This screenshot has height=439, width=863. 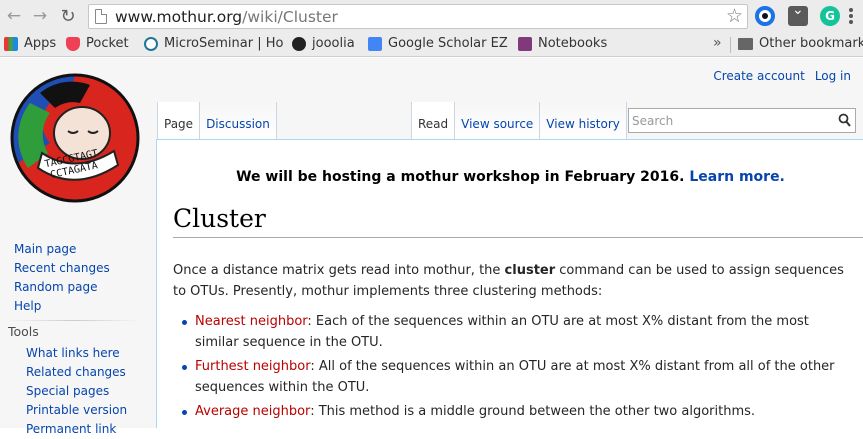 I want to click on namespace-tabs: Page Discussion, so click(x=217, y=120).